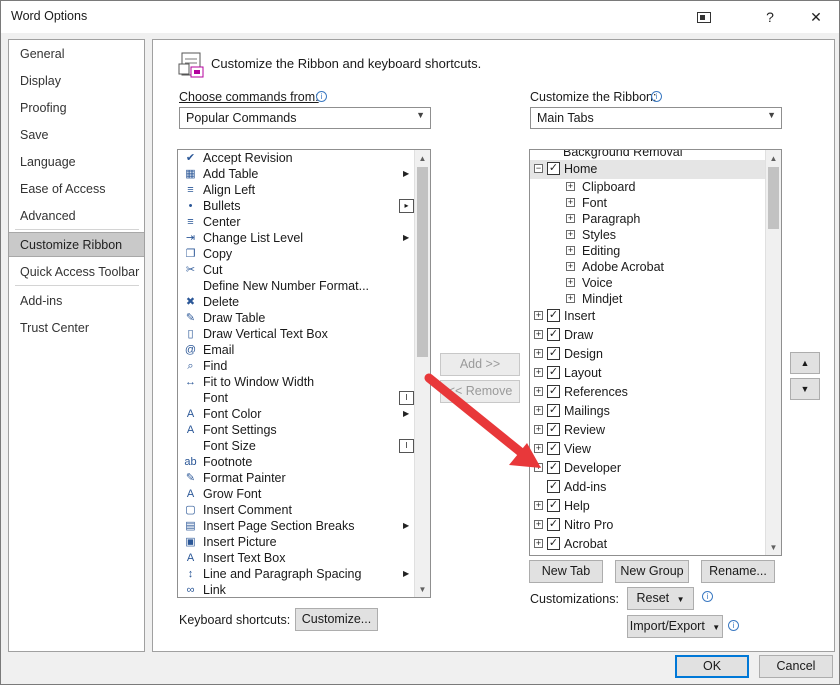 The image size is (840, 686). Describe the element at coordinates (647, 373) in the screenshot. I see `tree-row-layout: + ✓ Layout` at that location.